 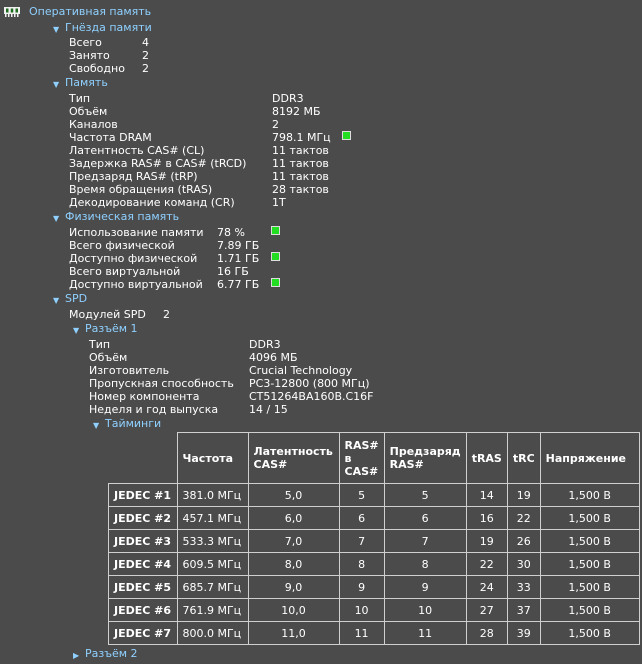 What do you see at coordinates (136, 232) in the screenshot?
I see `memory-usage-label: Использование памяти` at bounding box center [136, 232].